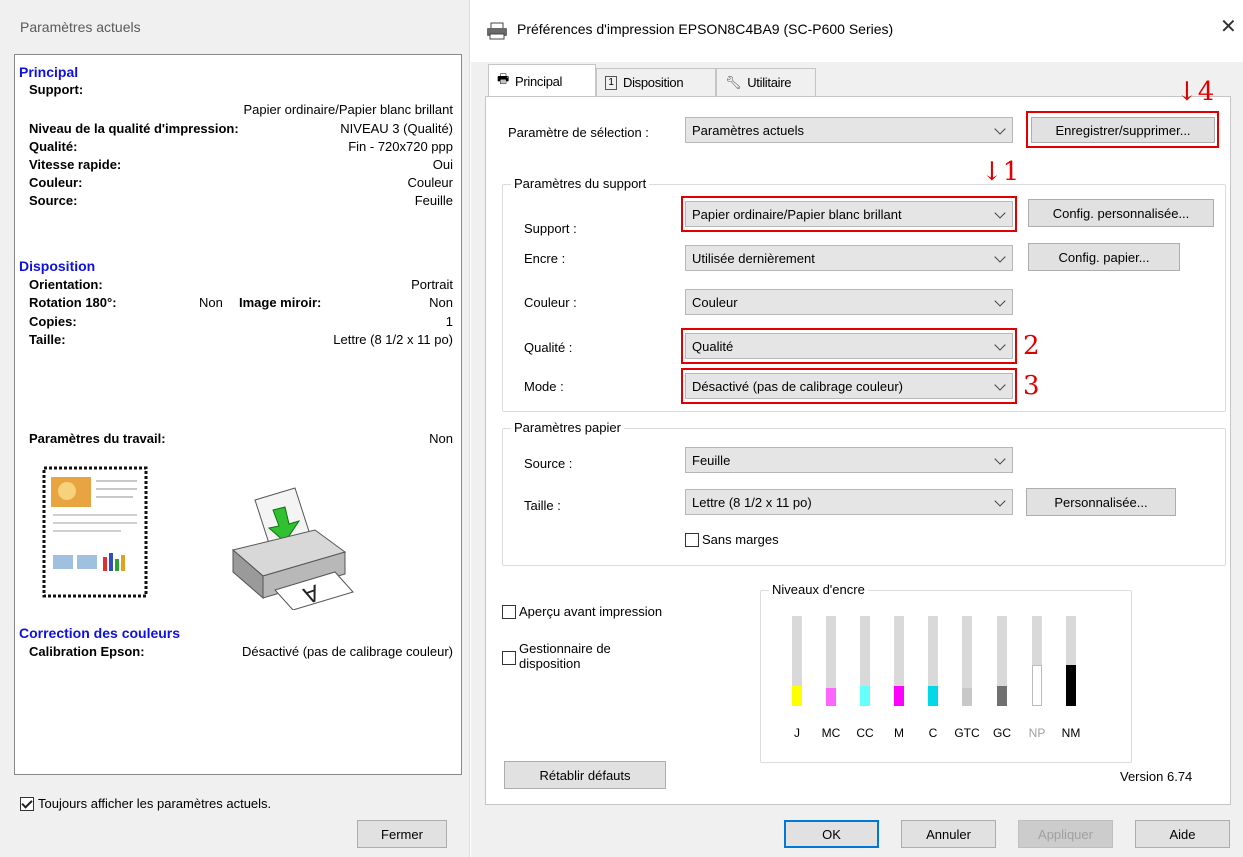  I want to click on layout-manager-option: Gestionnaire de disposition, so click(577, 656).